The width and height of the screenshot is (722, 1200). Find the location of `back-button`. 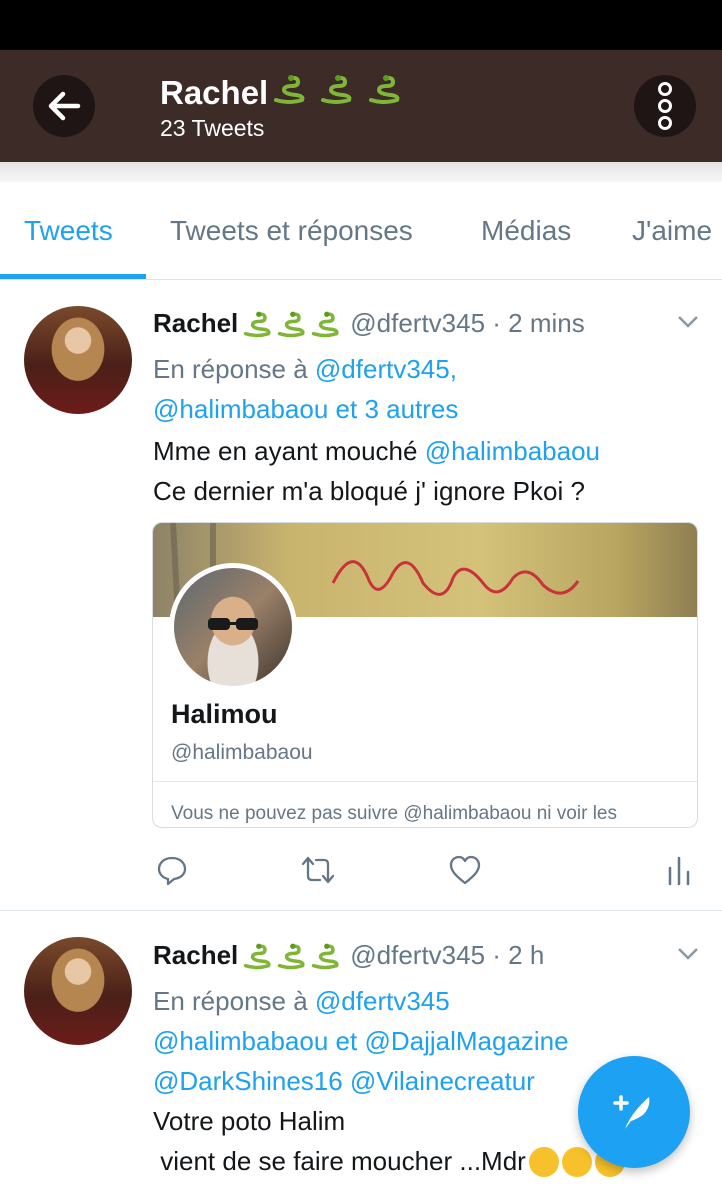

back-button is located at coordinates (64, 106).